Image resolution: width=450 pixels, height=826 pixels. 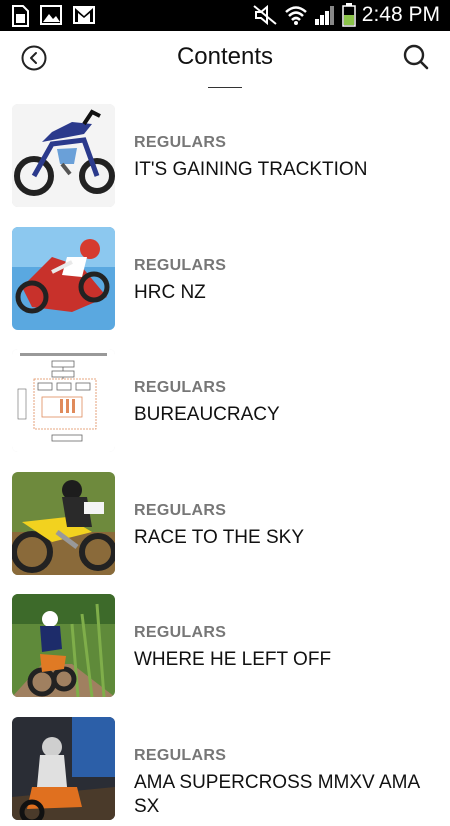 I want to click on yellow-bike-photo, so click(x=63, y=523).